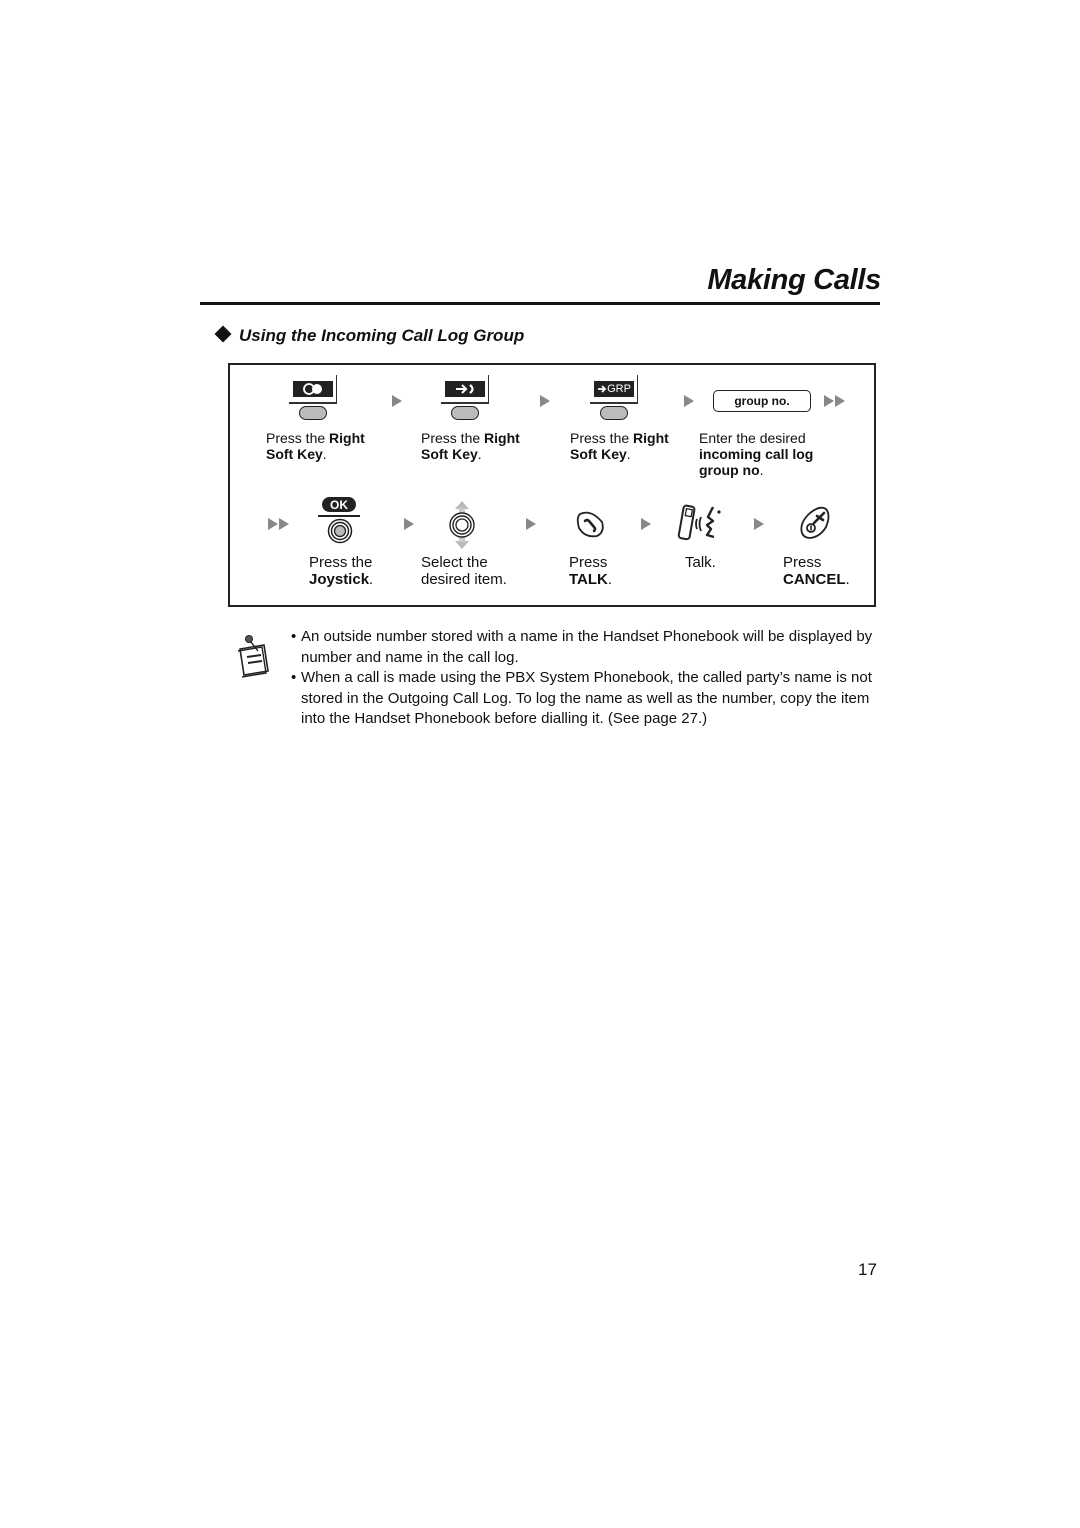 The image size is (1080, 1528). Describe the element at coordinates (762, 401) in the screenshot. I see `group-no-input: group no.` at that location.